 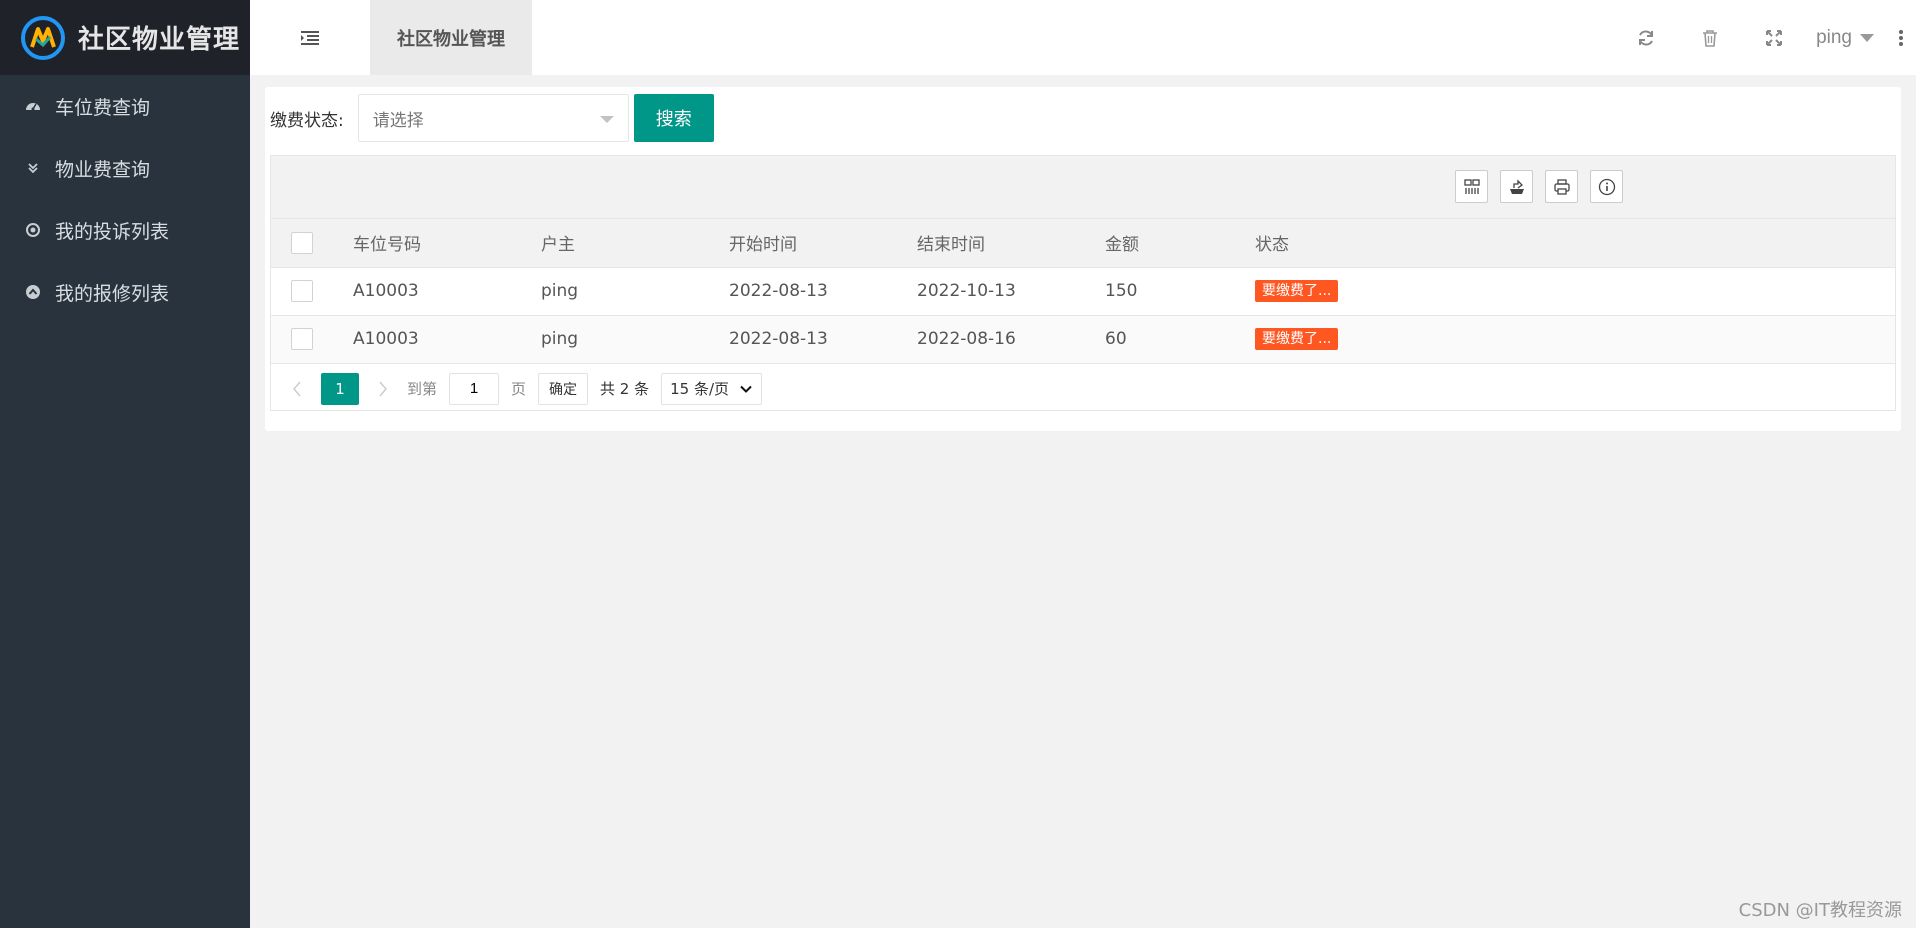 What do you see at coordinates (159, 40) in the screenshot?
I see `app-title: 社区物业管理` at bounding box center [159, 40].